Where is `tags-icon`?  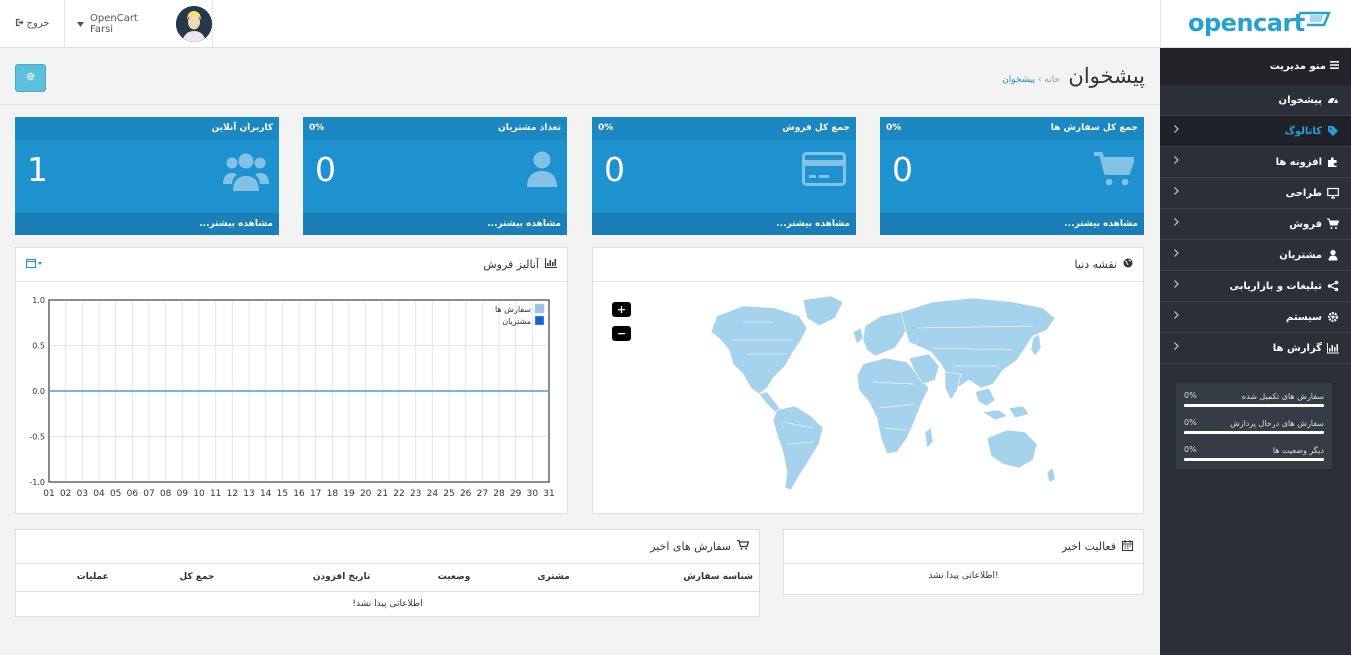 tags-icon is located at coordinates (1333, 131).